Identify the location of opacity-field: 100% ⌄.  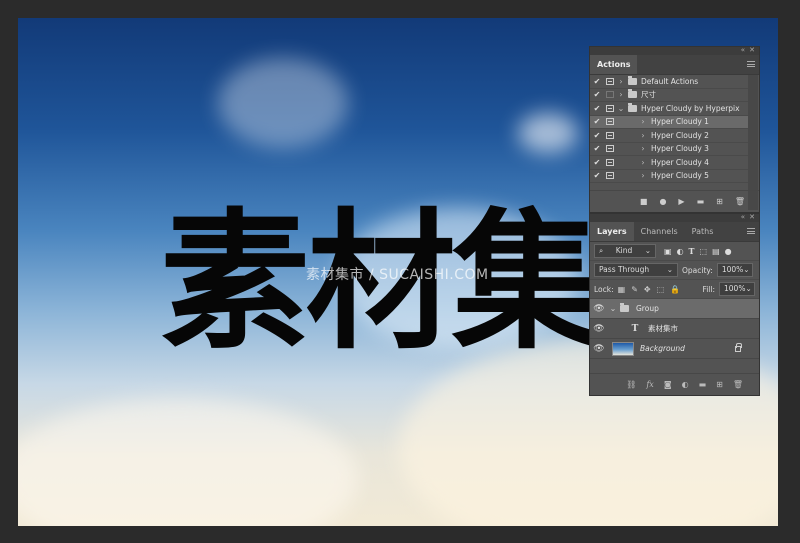
(734, 270).